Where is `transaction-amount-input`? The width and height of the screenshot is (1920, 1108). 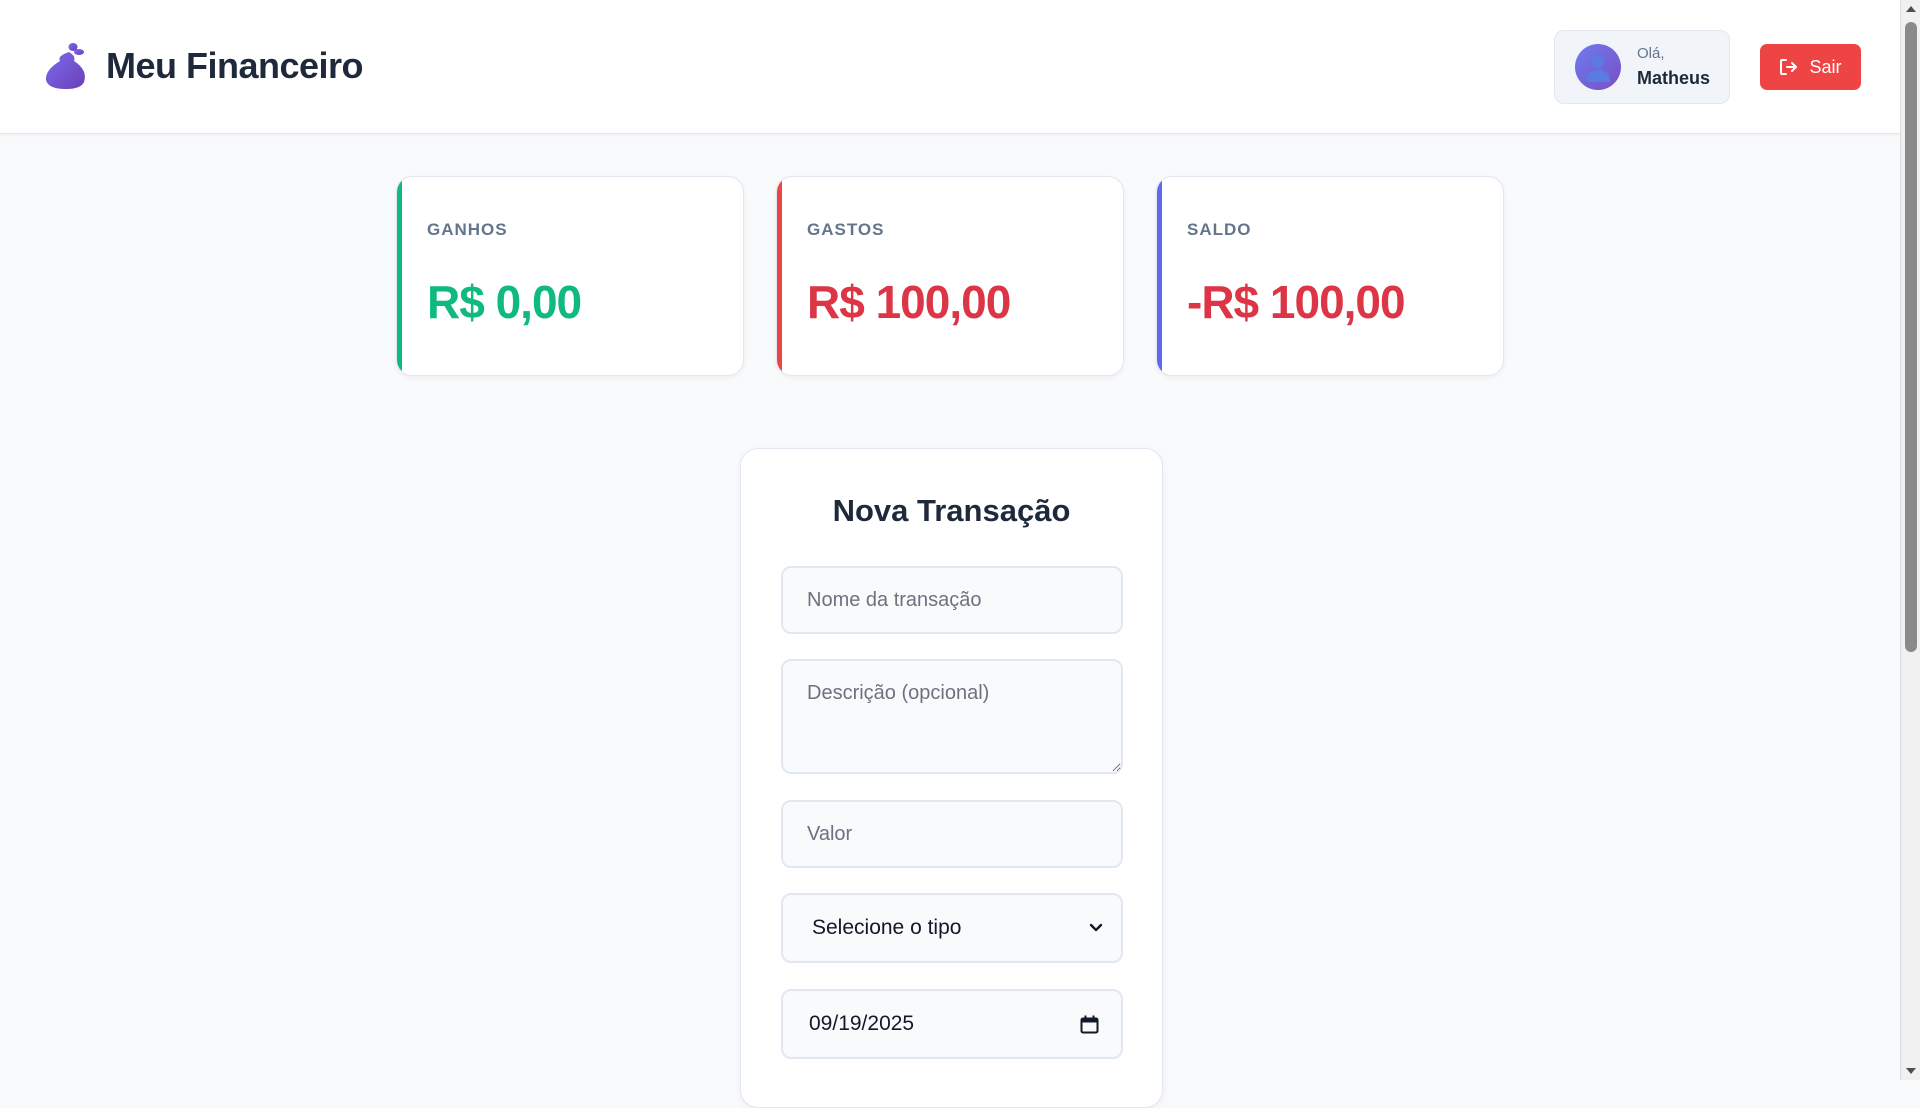
transaction-amount-input is located at coordinates (952, 834).